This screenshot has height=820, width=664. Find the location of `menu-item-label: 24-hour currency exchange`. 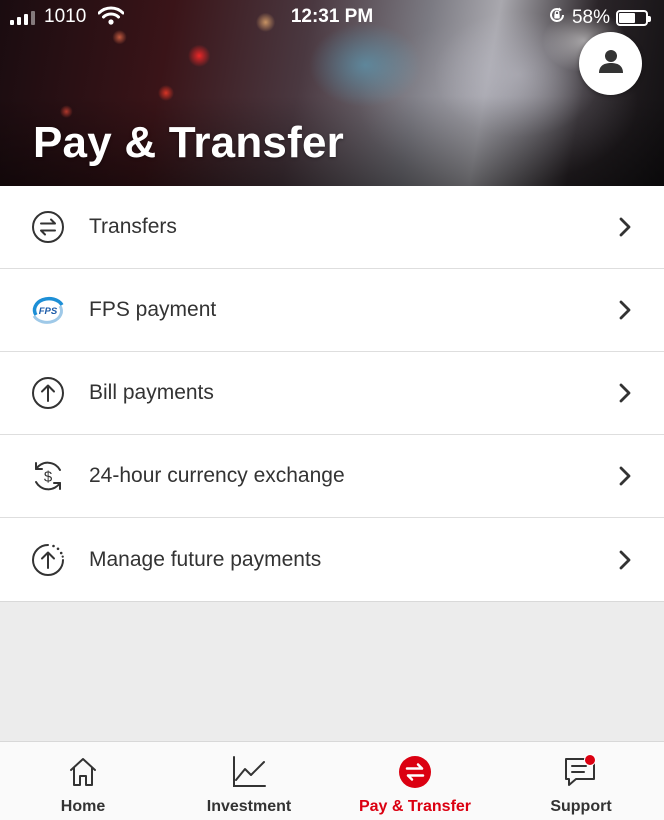

menu-item-label: 24-hour currency exchange is located at coordinates (217, 475).